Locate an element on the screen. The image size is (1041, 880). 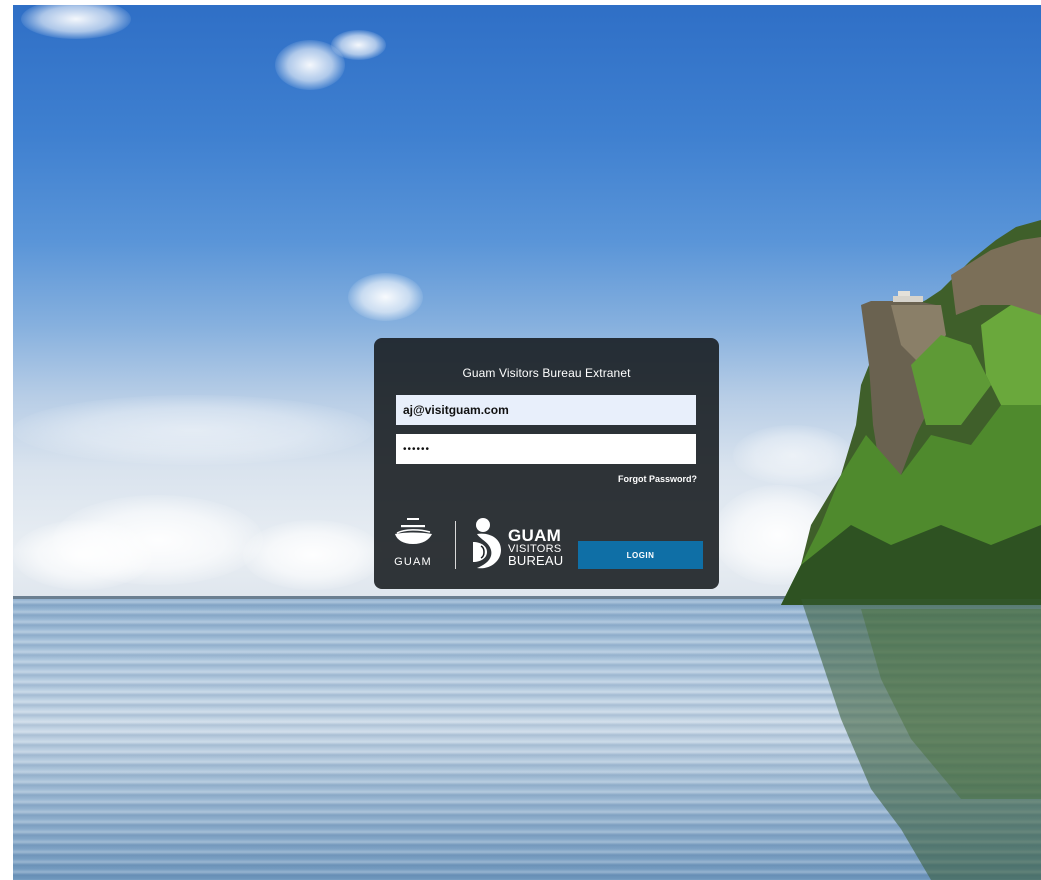
guam-logo-text: GUAM is located at coordinates (413, 562).